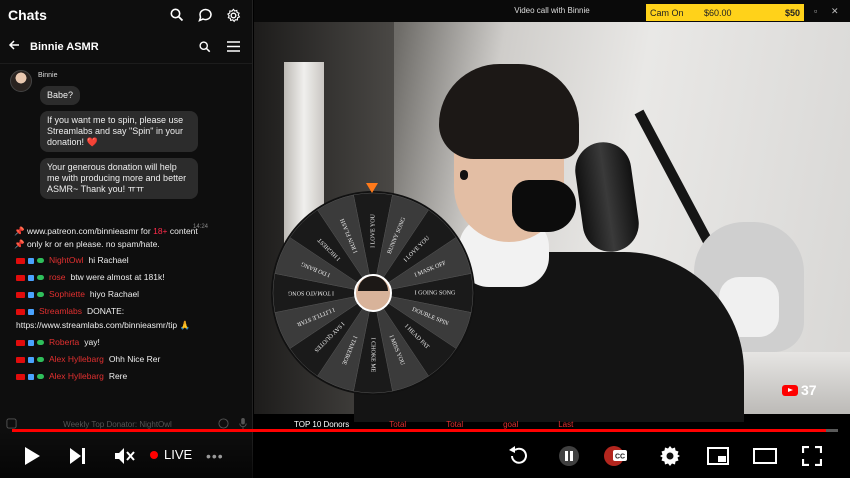 This screenshot has height=478, width=850. I want to click on conversation-name: Binnie ASMR, so click(64, 46).